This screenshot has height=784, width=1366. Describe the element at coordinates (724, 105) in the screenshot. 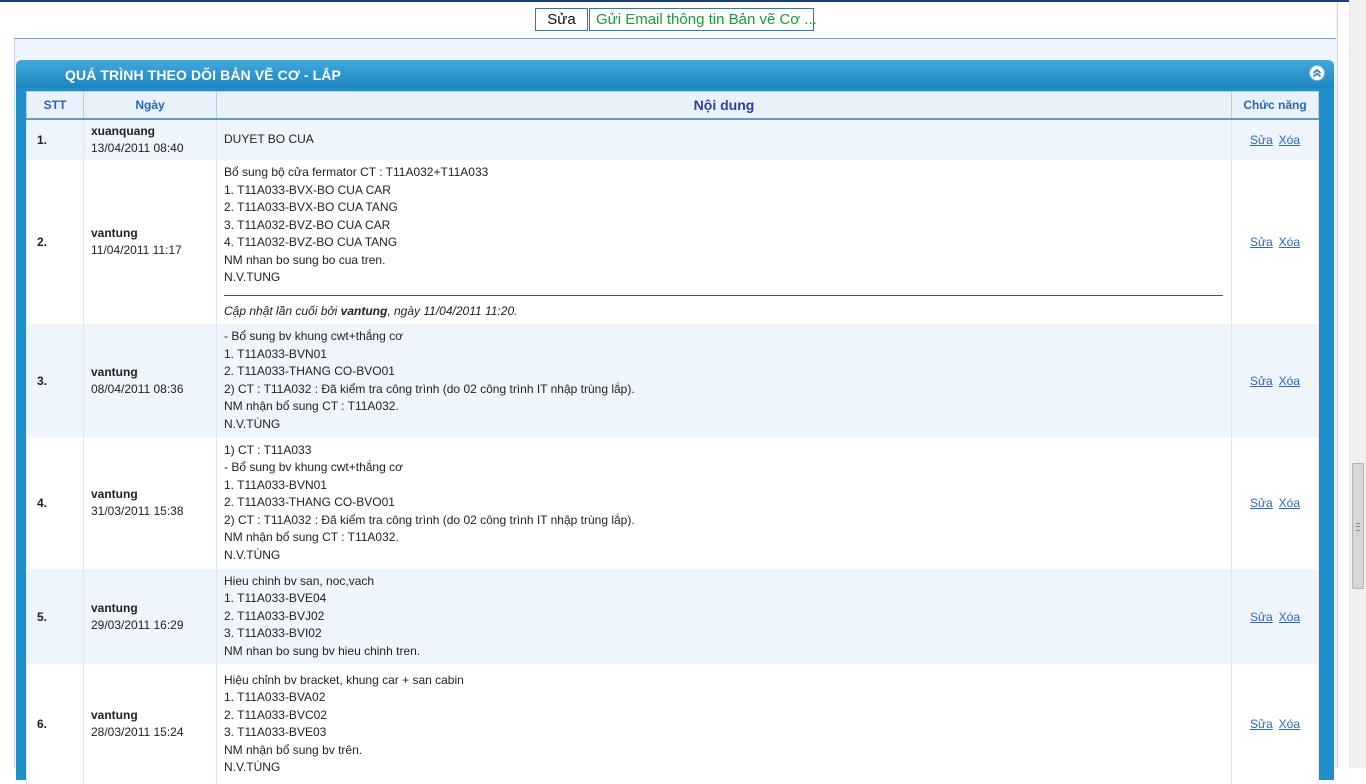

I see `header-content: Nội dung` at that location.